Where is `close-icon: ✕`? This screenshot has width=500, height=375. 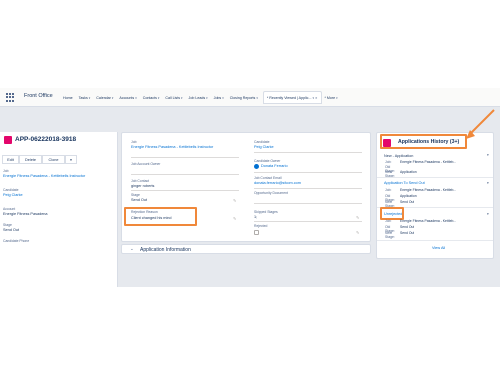 close-icon: ✕ is located at coordinates (316, 98).